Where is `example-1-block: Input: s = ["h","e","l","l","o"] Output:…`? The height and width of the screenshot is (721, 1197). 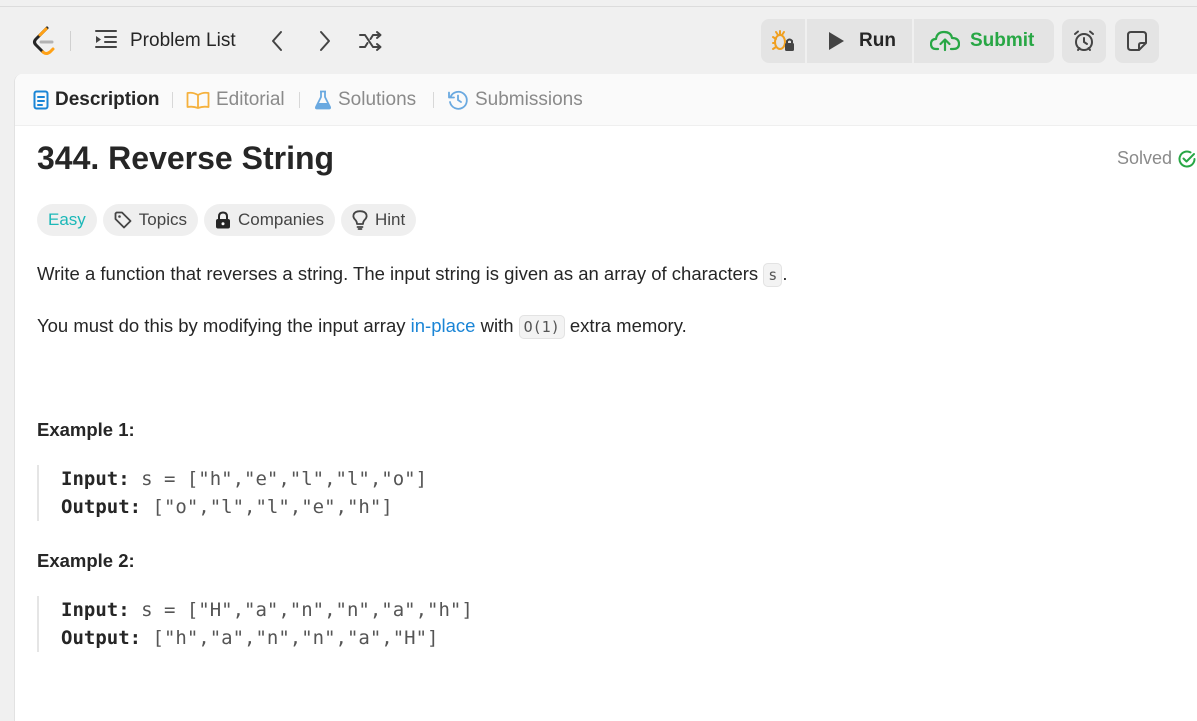
example-1-block: Input: s = ["h","e","l","l","o"] Output:… is located at coordinates (232, 493).